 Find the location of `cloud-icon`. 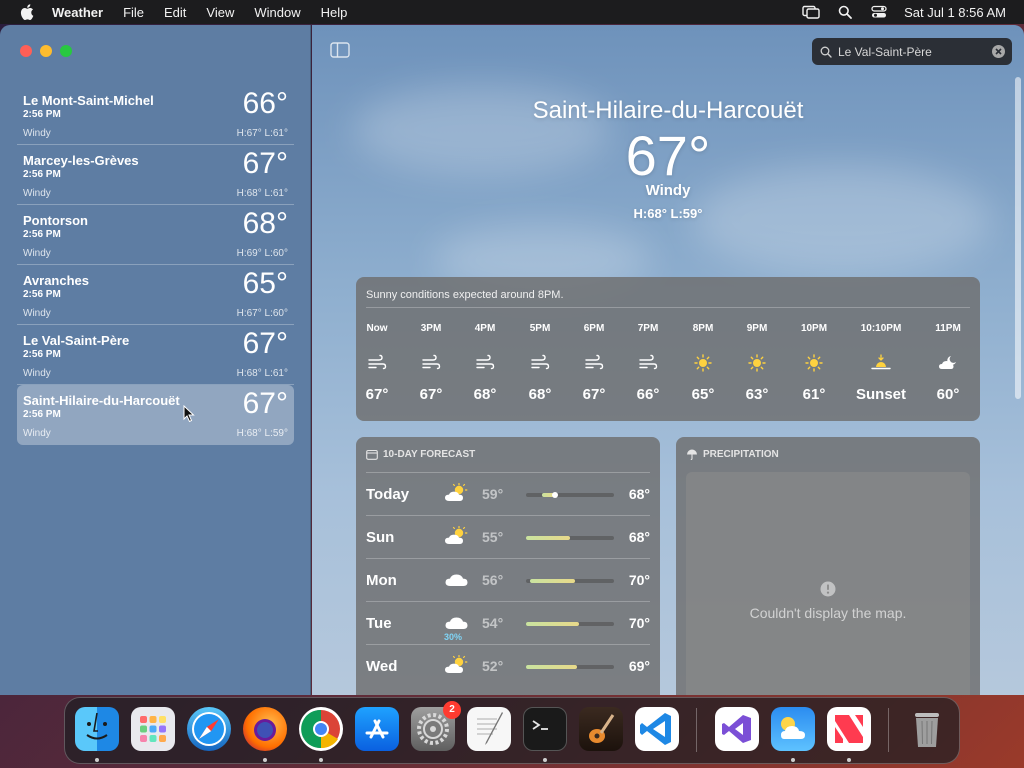

cloud-icon is located at coordinates (457, 579).